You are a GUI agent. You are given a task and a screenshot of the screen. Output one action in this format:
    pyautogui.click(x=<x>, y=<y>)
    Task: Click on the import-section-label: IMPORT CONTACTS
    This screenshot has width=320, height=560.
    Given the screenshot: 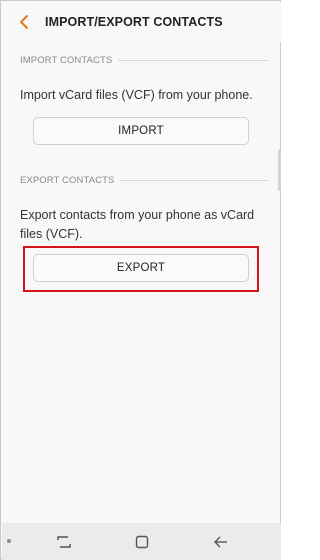 What is the action you would take?
    pyautogui.click(x=66, y=60)
    